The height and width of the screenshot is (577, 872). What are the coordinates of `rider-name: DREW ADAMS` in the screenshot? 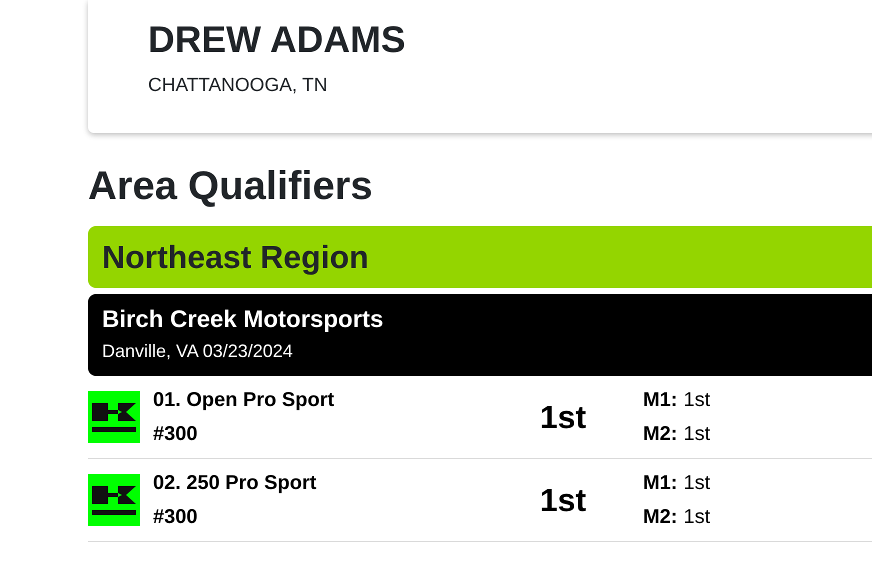 It's located at (277, 40).